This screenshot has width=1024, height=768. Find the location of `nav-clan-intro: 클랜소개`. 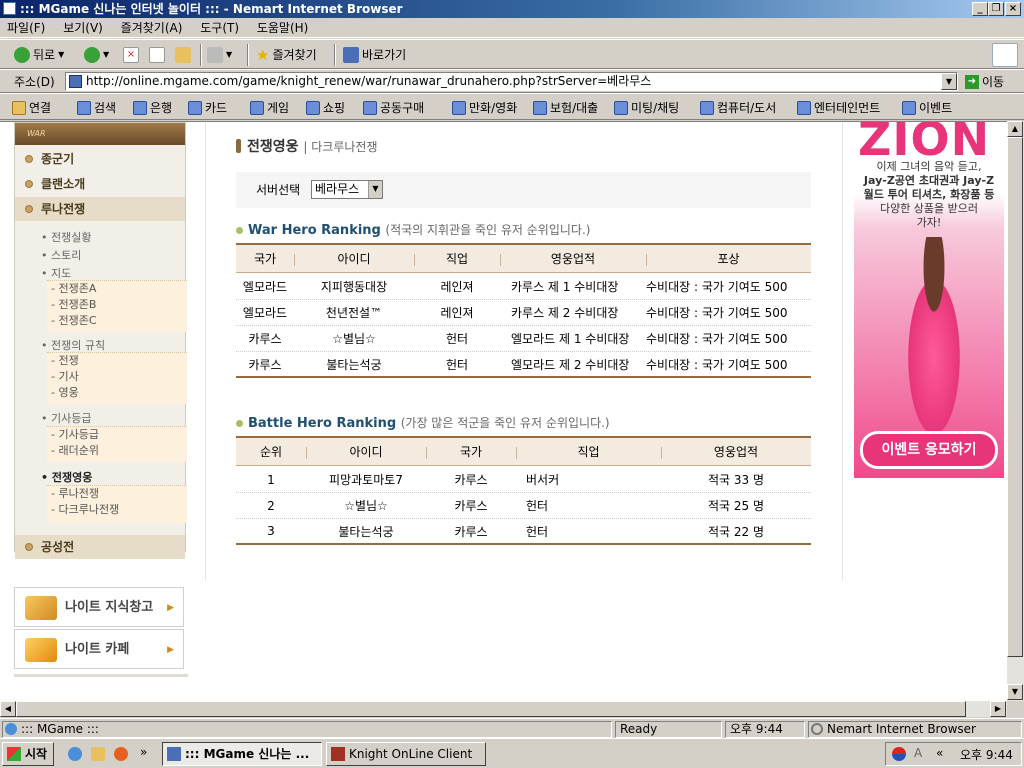

nav-clan-intro: 클랜소개 is located at coordinates (100, 184).